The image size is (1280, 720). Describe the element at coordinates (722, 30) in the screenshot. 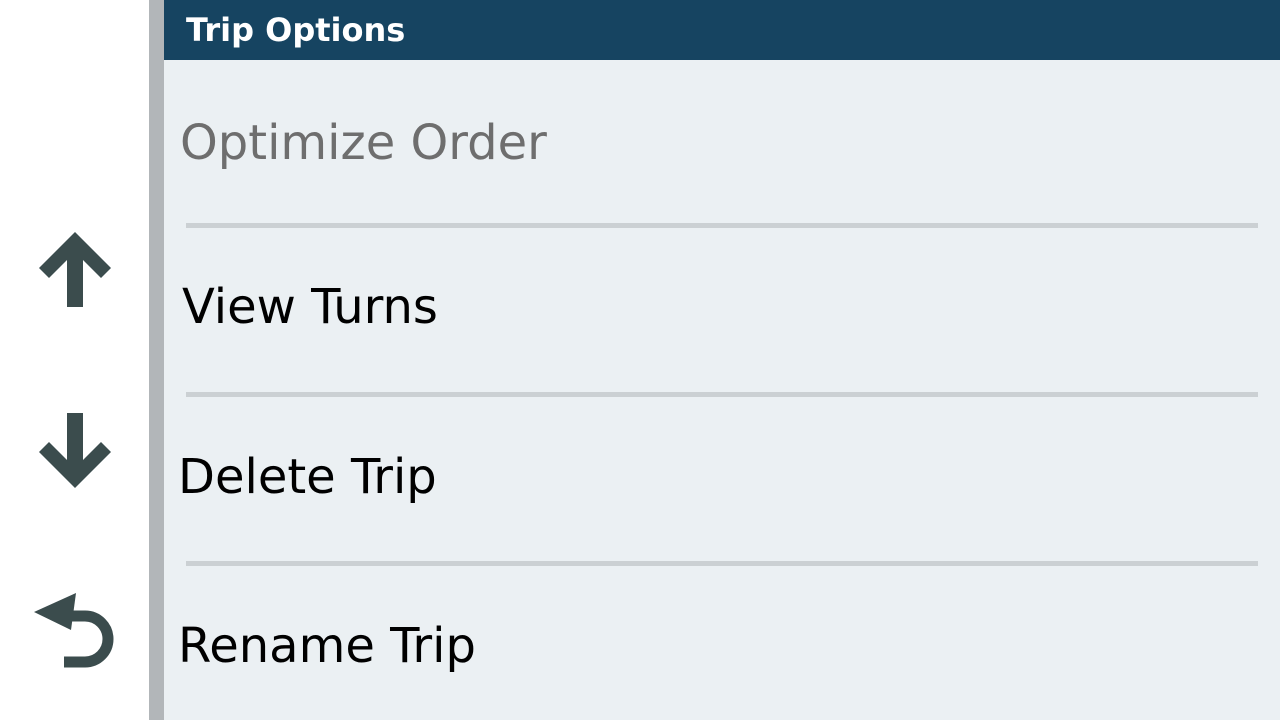

I see `title-bar: Trip Options` at that location.